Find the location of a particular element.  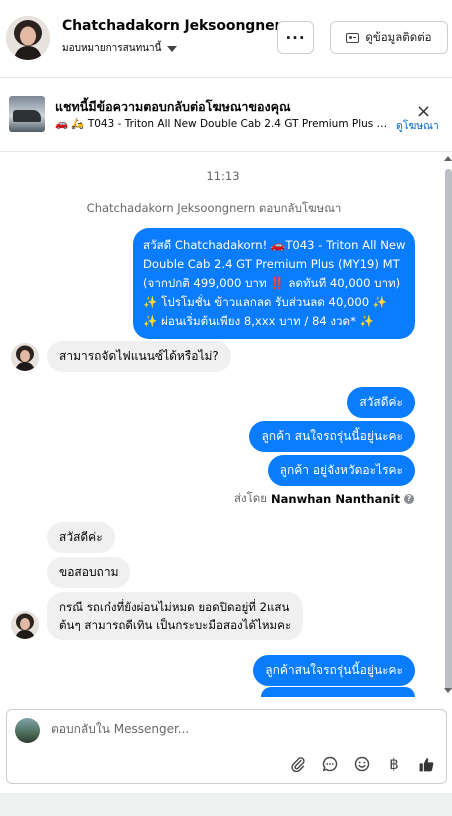

incoming-message: สามารถจัดไฟแนนซ์ได้หรือไม่? is located at coordinates (139, 356).